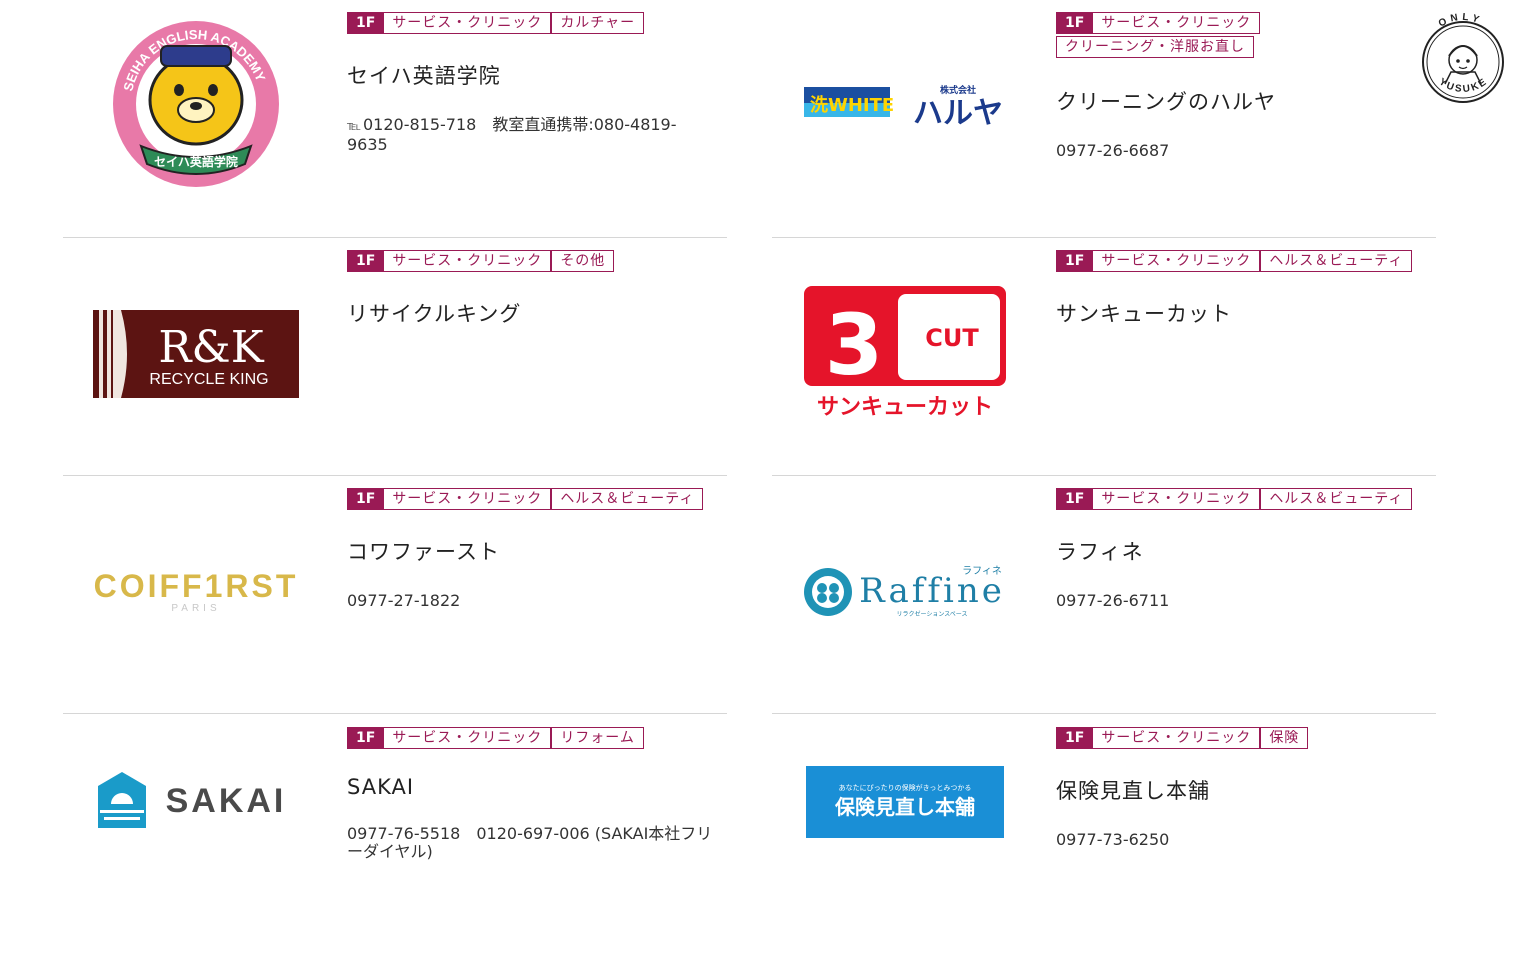 The height and width of the screenshot is (953, 1517). Describe the element at coordinates (1241, 551) in the screenshot. I see `shop-name: ラフィネ` at that location.